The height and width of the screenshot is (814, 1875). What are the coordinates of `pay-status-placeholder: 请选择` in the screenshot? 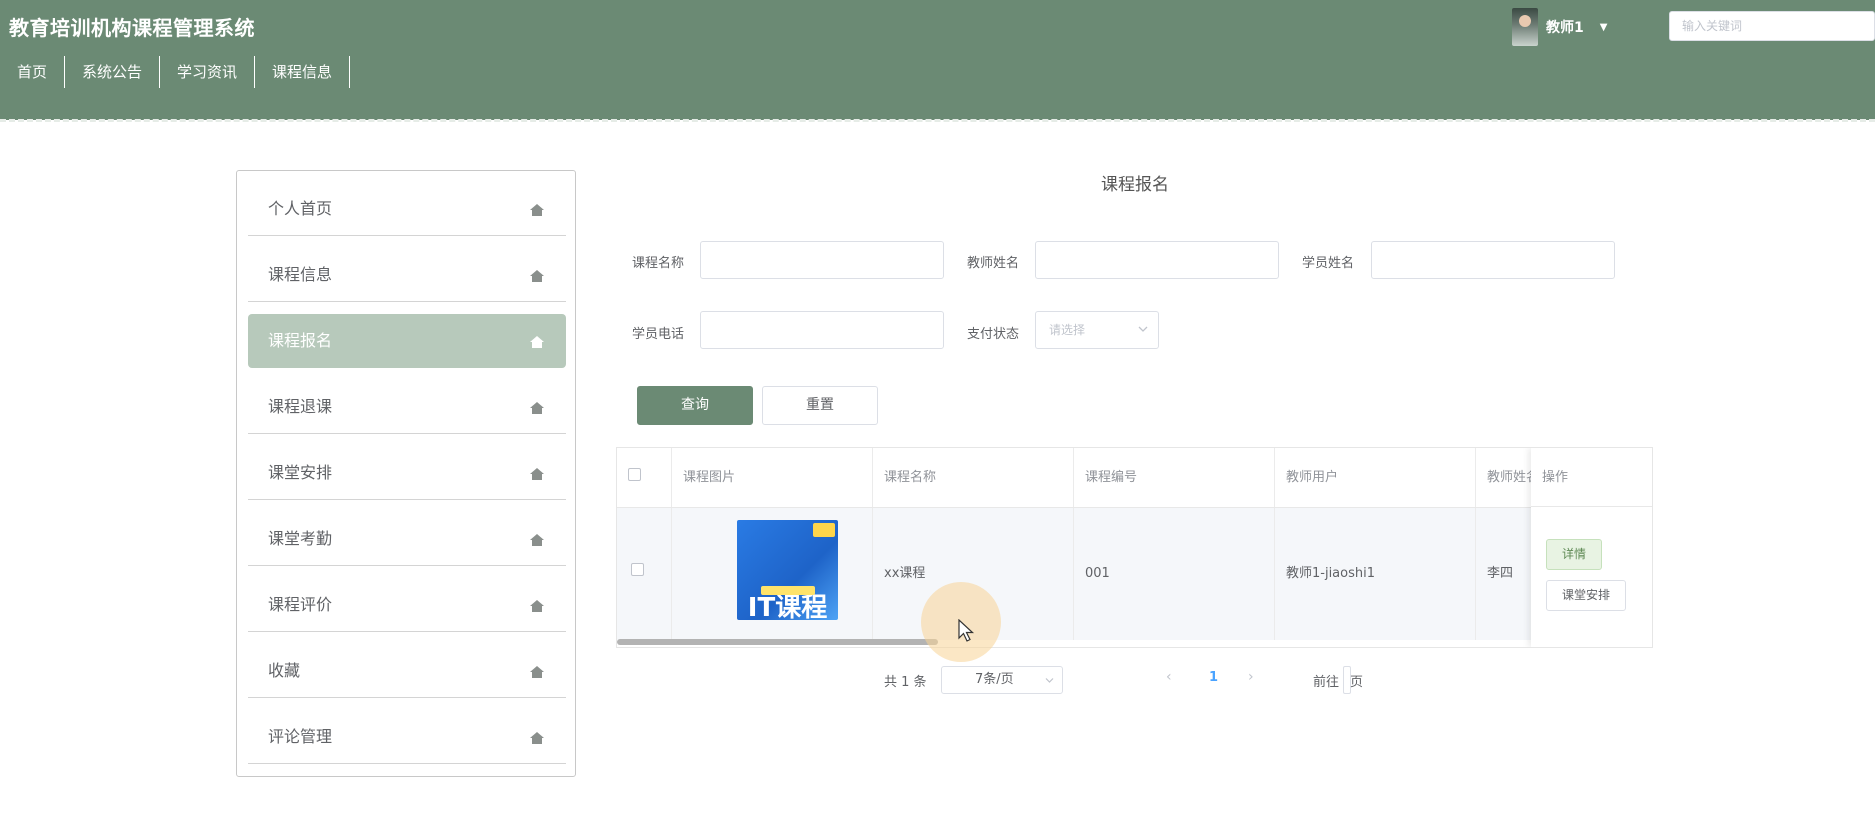 It's located at (1067, 330).